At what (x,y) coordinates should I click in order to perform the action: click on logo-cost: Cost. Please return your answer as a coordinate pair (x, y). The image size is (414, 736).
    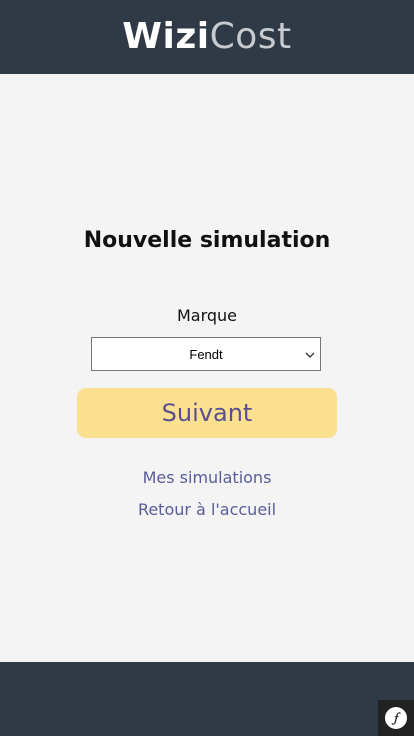
    Looking at the image, I should click on (250, 36).